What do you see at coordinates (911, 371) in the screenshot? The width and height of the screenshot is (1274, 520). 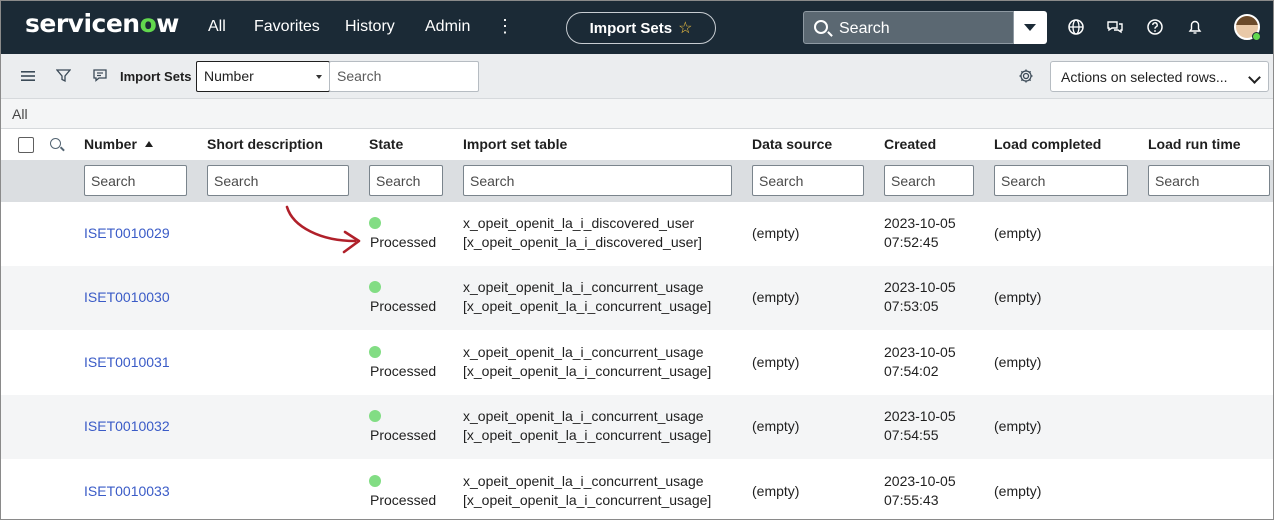 I see `row-created-time: 07:54:02` at bounding box center [911, 371].